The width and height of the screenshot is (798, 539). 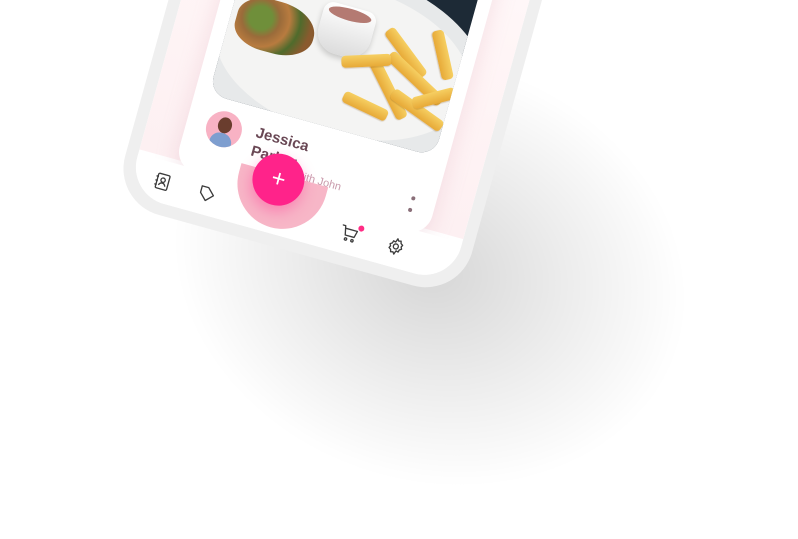 I want to click on tag-icon, so click(x=206, y=194).